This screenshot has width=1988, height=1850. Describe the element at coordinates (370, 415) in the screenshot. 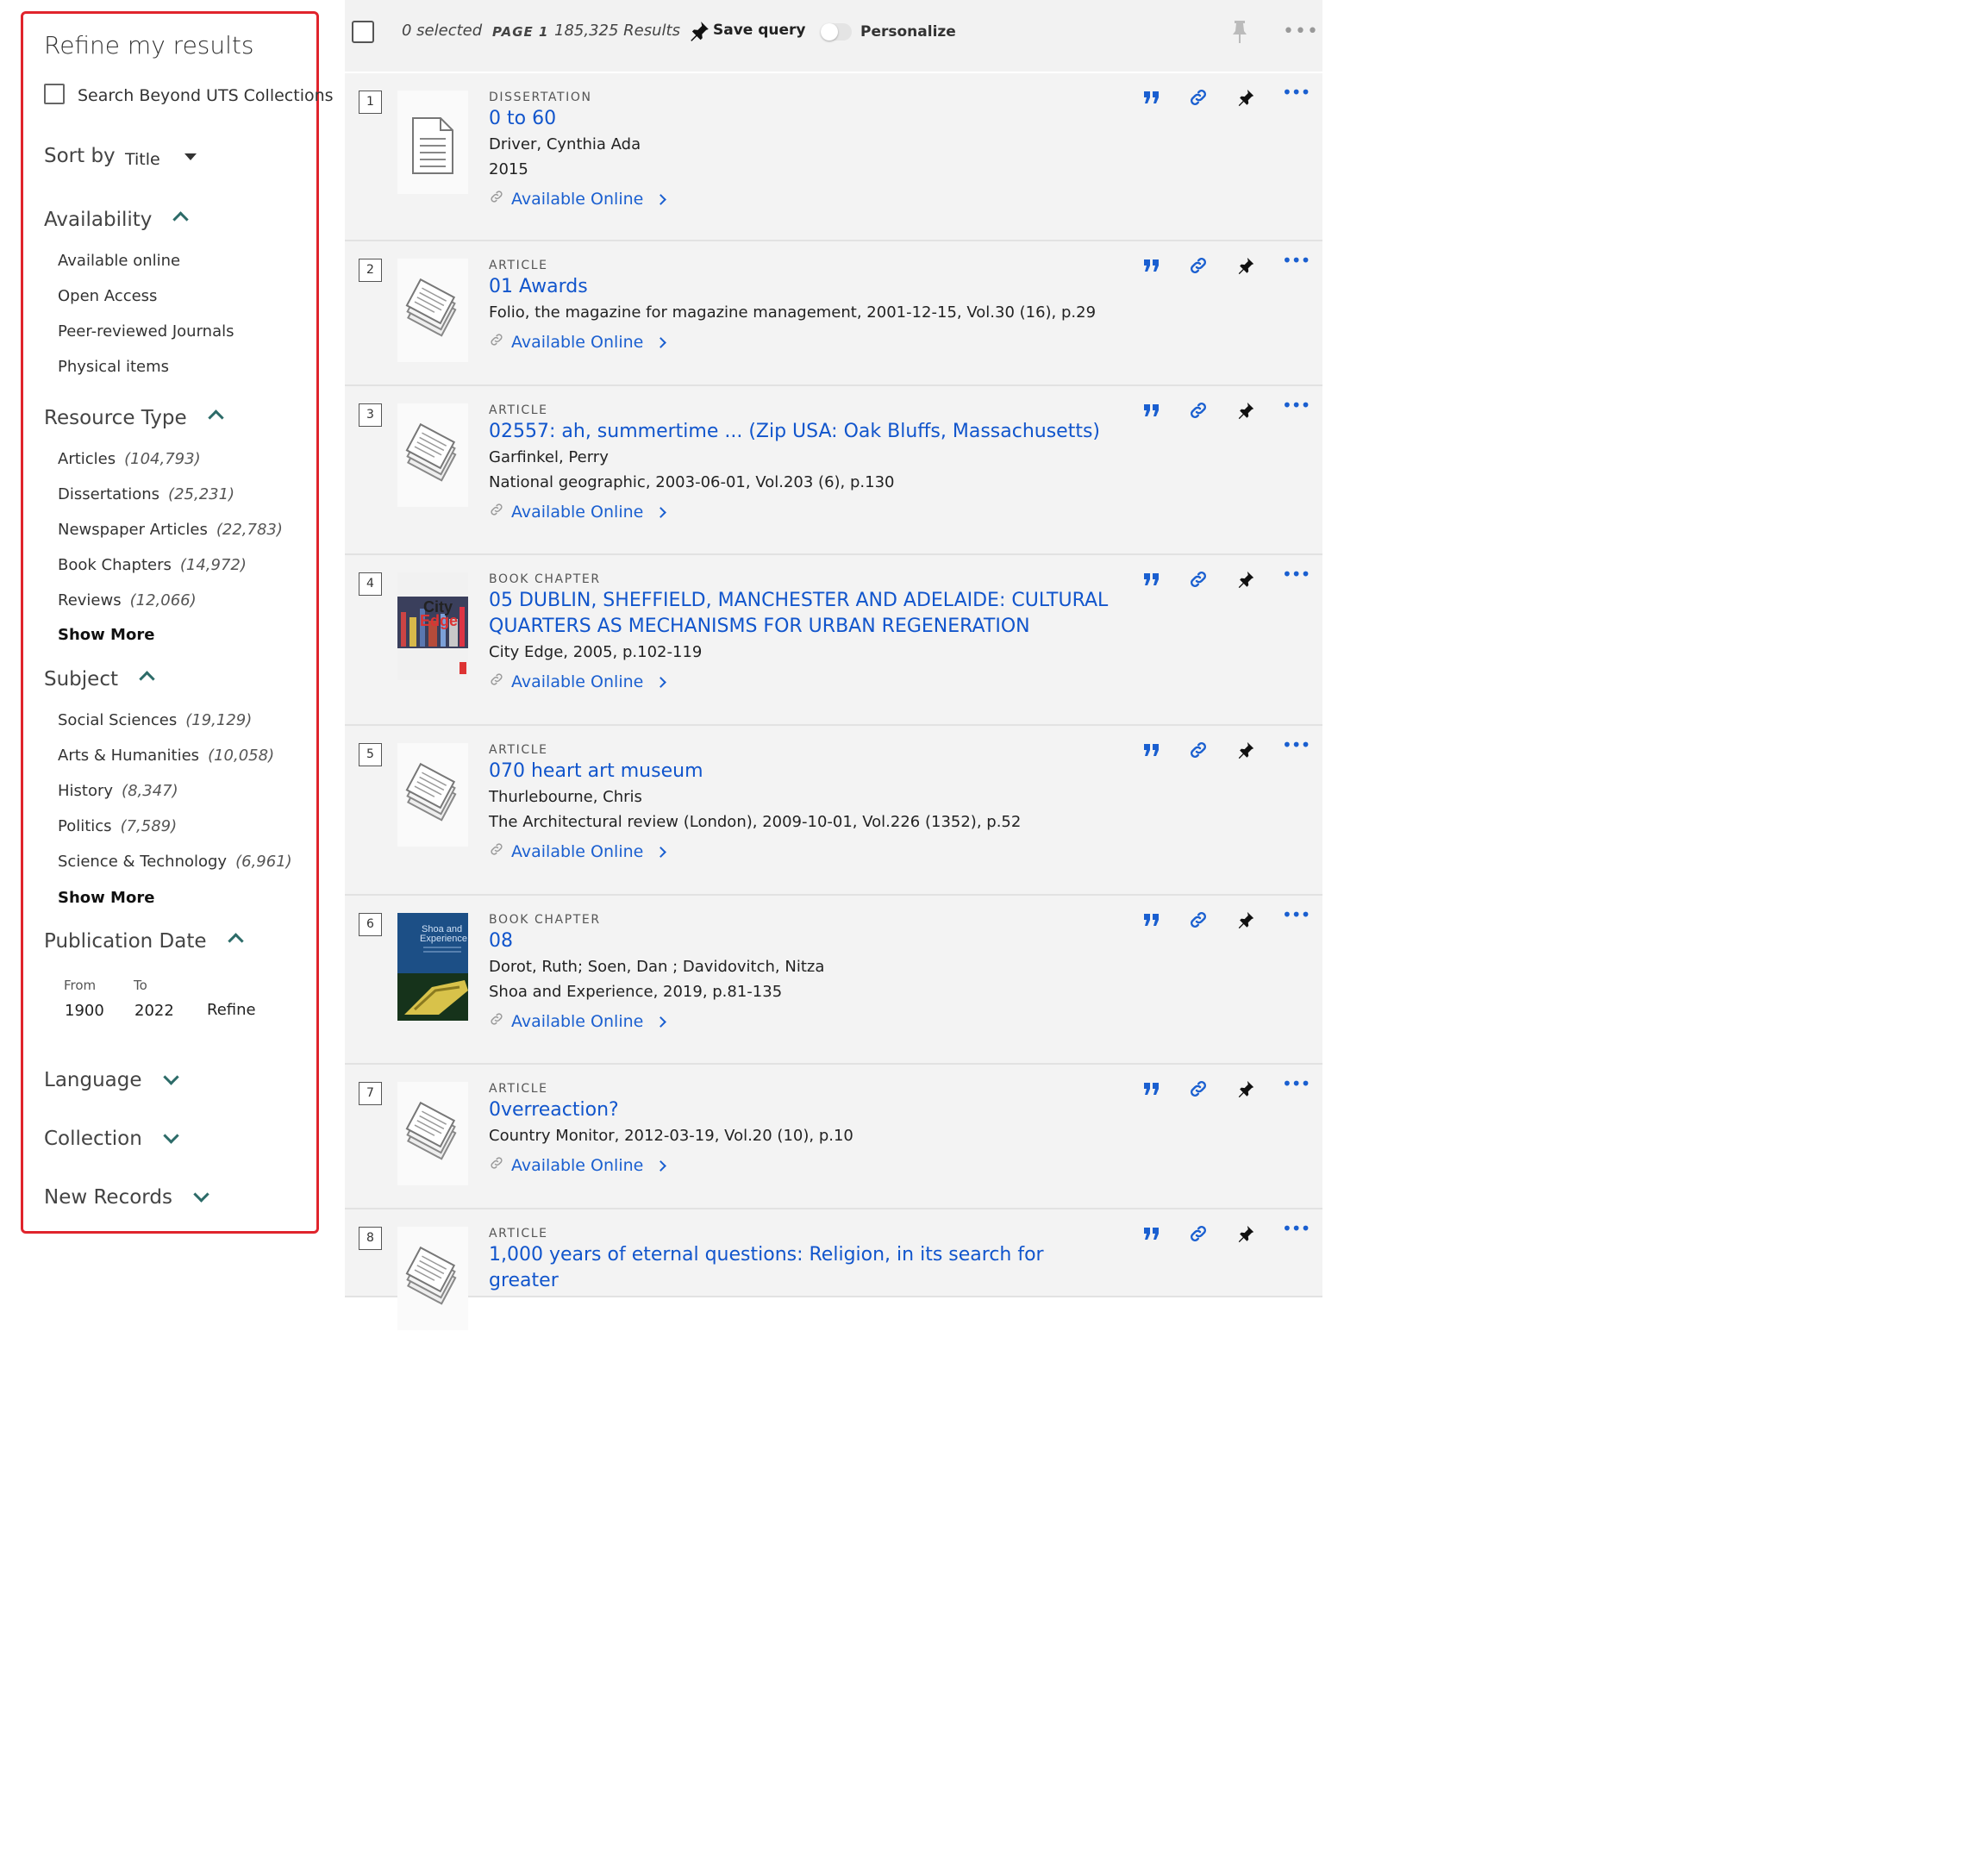

I see `result-select-checkbox: 3` at that location.